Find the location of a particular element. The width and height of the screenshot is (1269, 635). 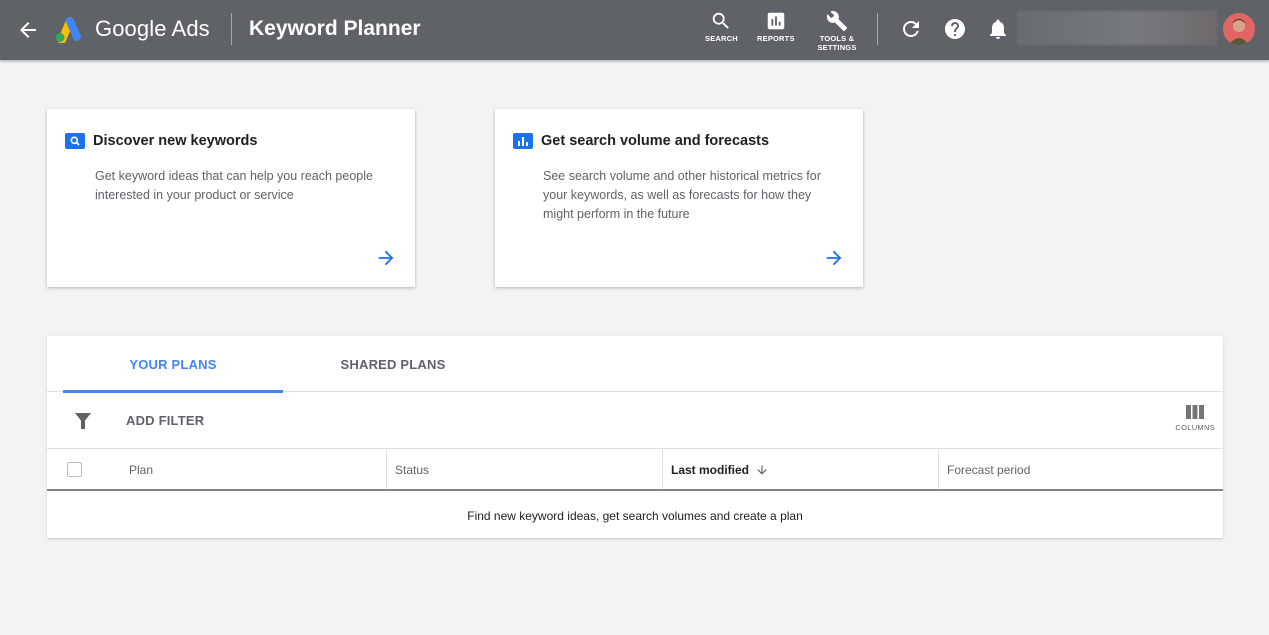

column-label: Plan is located at coordinates (141, 469).